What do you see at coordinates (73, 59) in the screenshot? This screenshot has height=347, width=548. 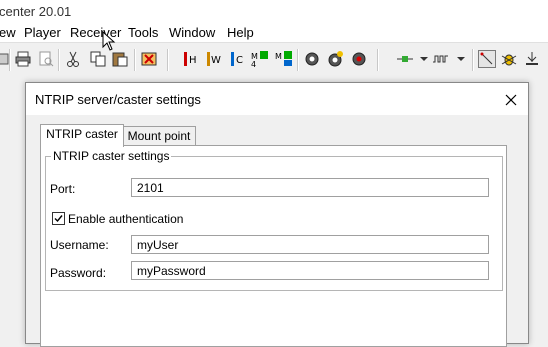 I see `cut-icon` at bounding box center [73, 59].